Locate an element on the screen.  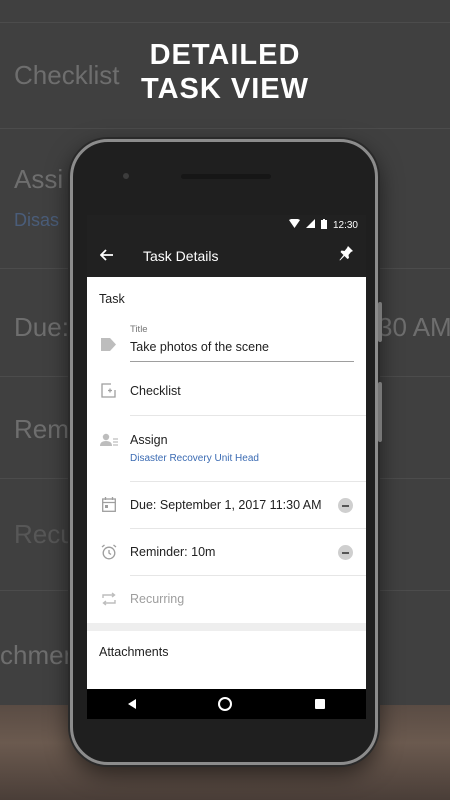
nav-home-icon is located at coordinates (225, 704).